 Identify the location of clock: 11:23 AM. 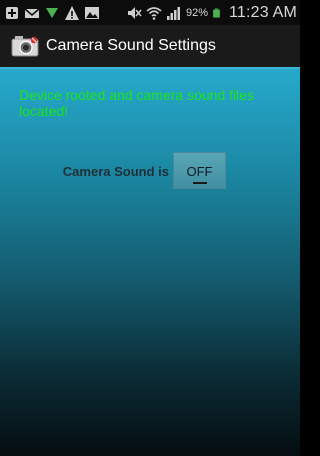
(262, 12).